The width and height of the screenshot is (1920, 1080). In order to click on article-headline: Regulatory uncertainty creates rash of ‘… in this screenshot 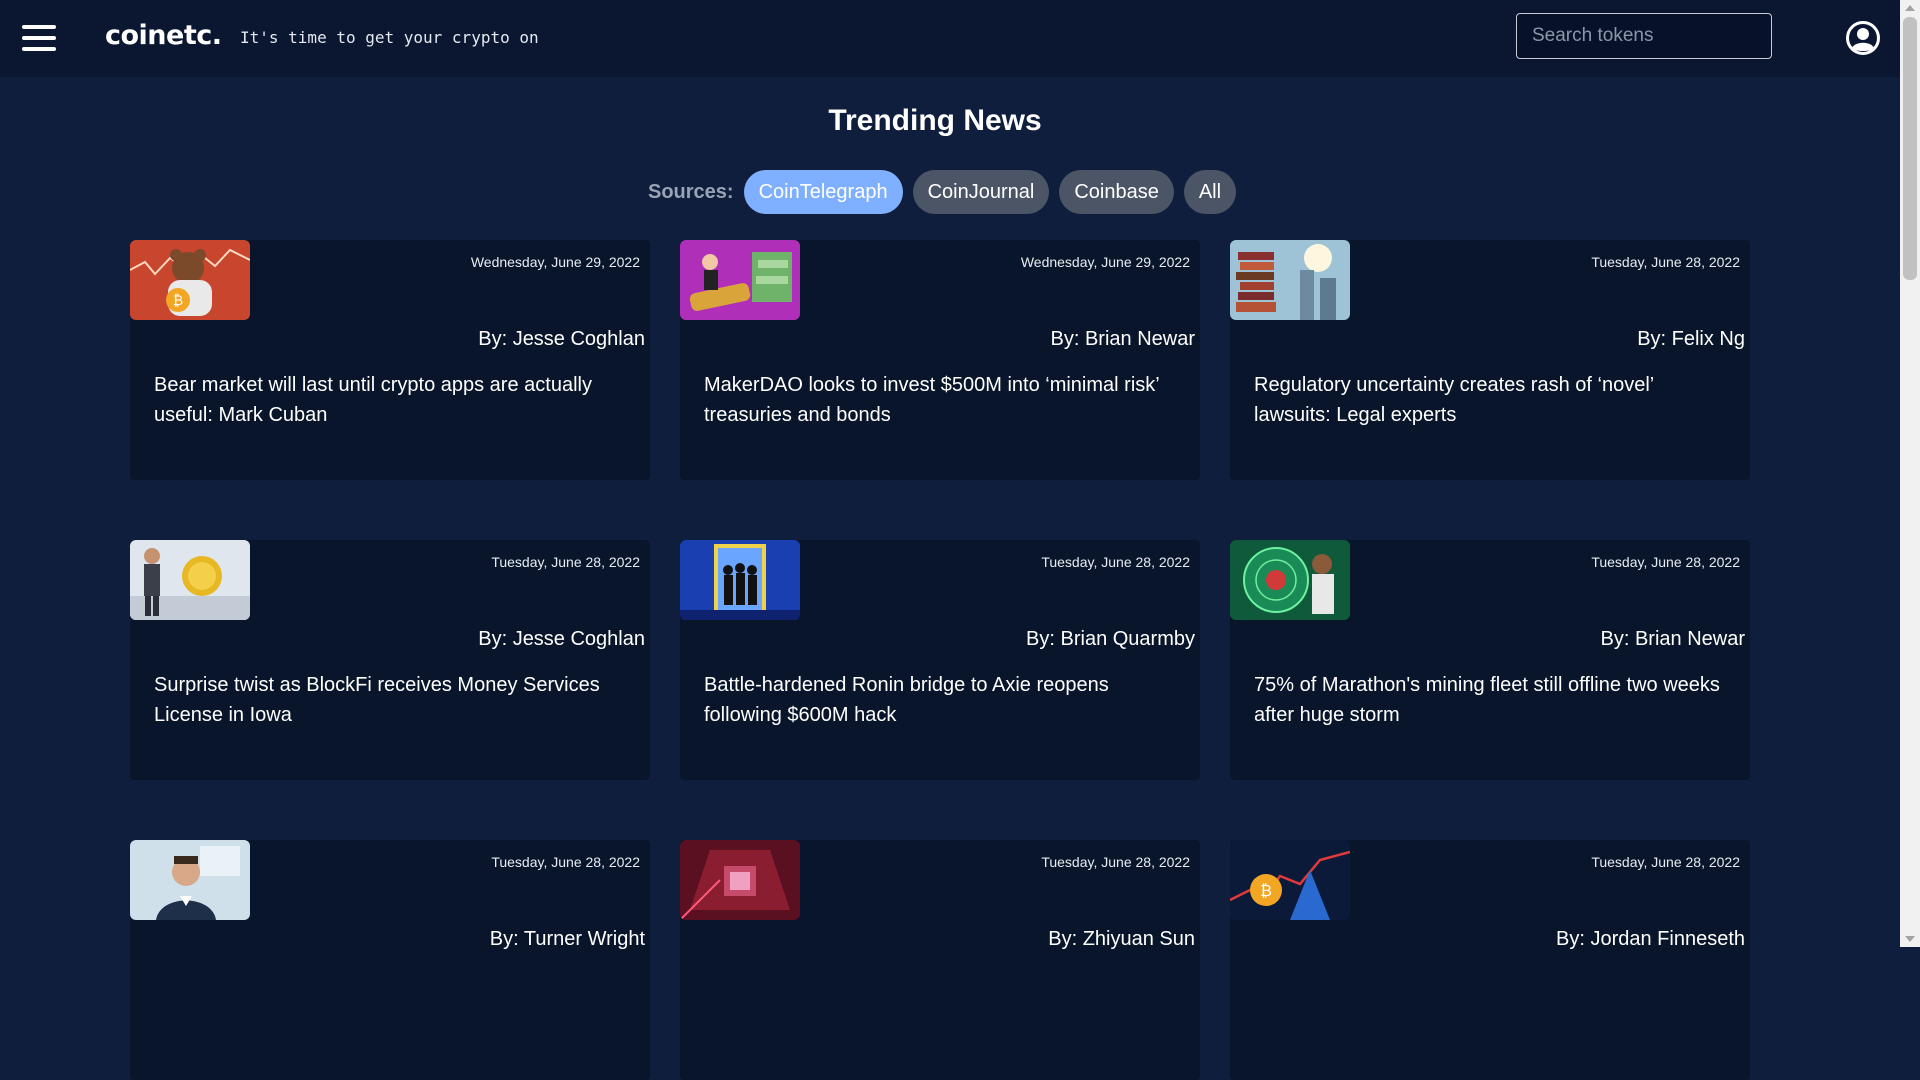, I will do `click(1489, 400)`.